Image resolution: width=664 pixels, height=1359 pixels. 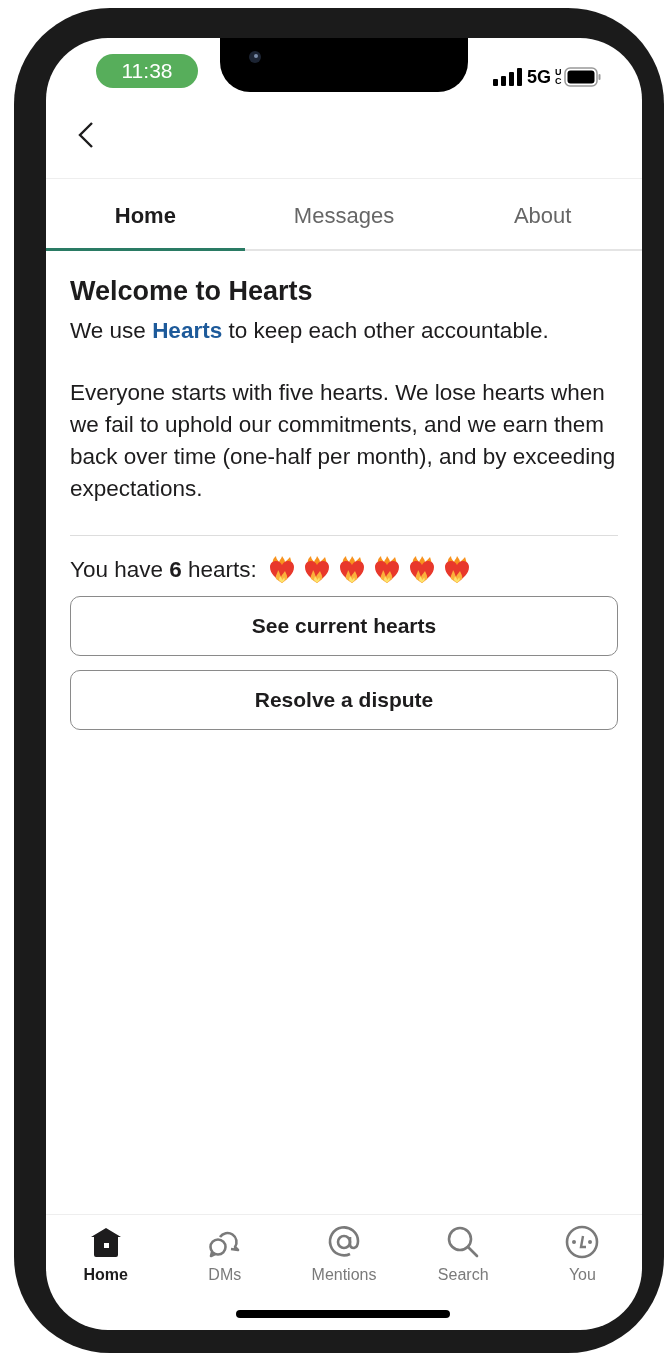 What do you see at coordinates (344, 1275) in the screenshot?
I see `nav-tab: Mentions` at bounding box center [344, 1275].